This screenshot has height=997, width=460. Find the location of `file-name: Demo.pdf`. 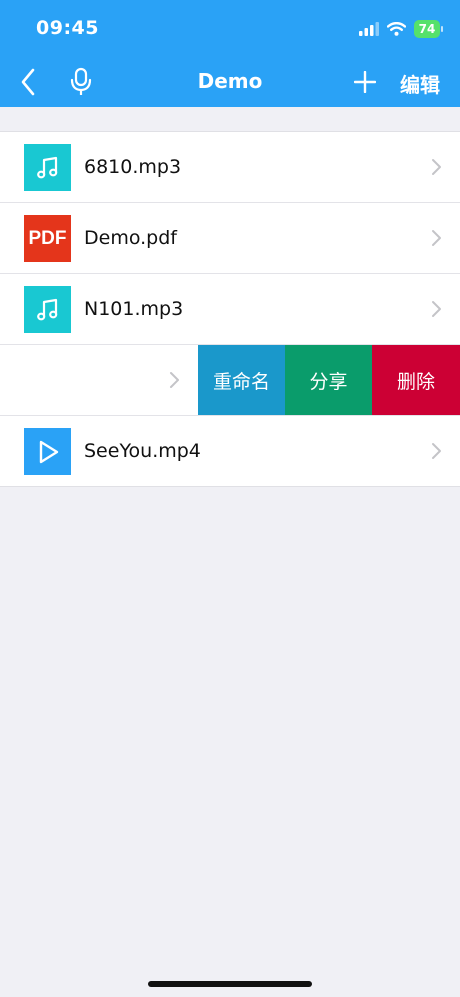

file-name: Demo.pdf is located at coordinates (130, 238).